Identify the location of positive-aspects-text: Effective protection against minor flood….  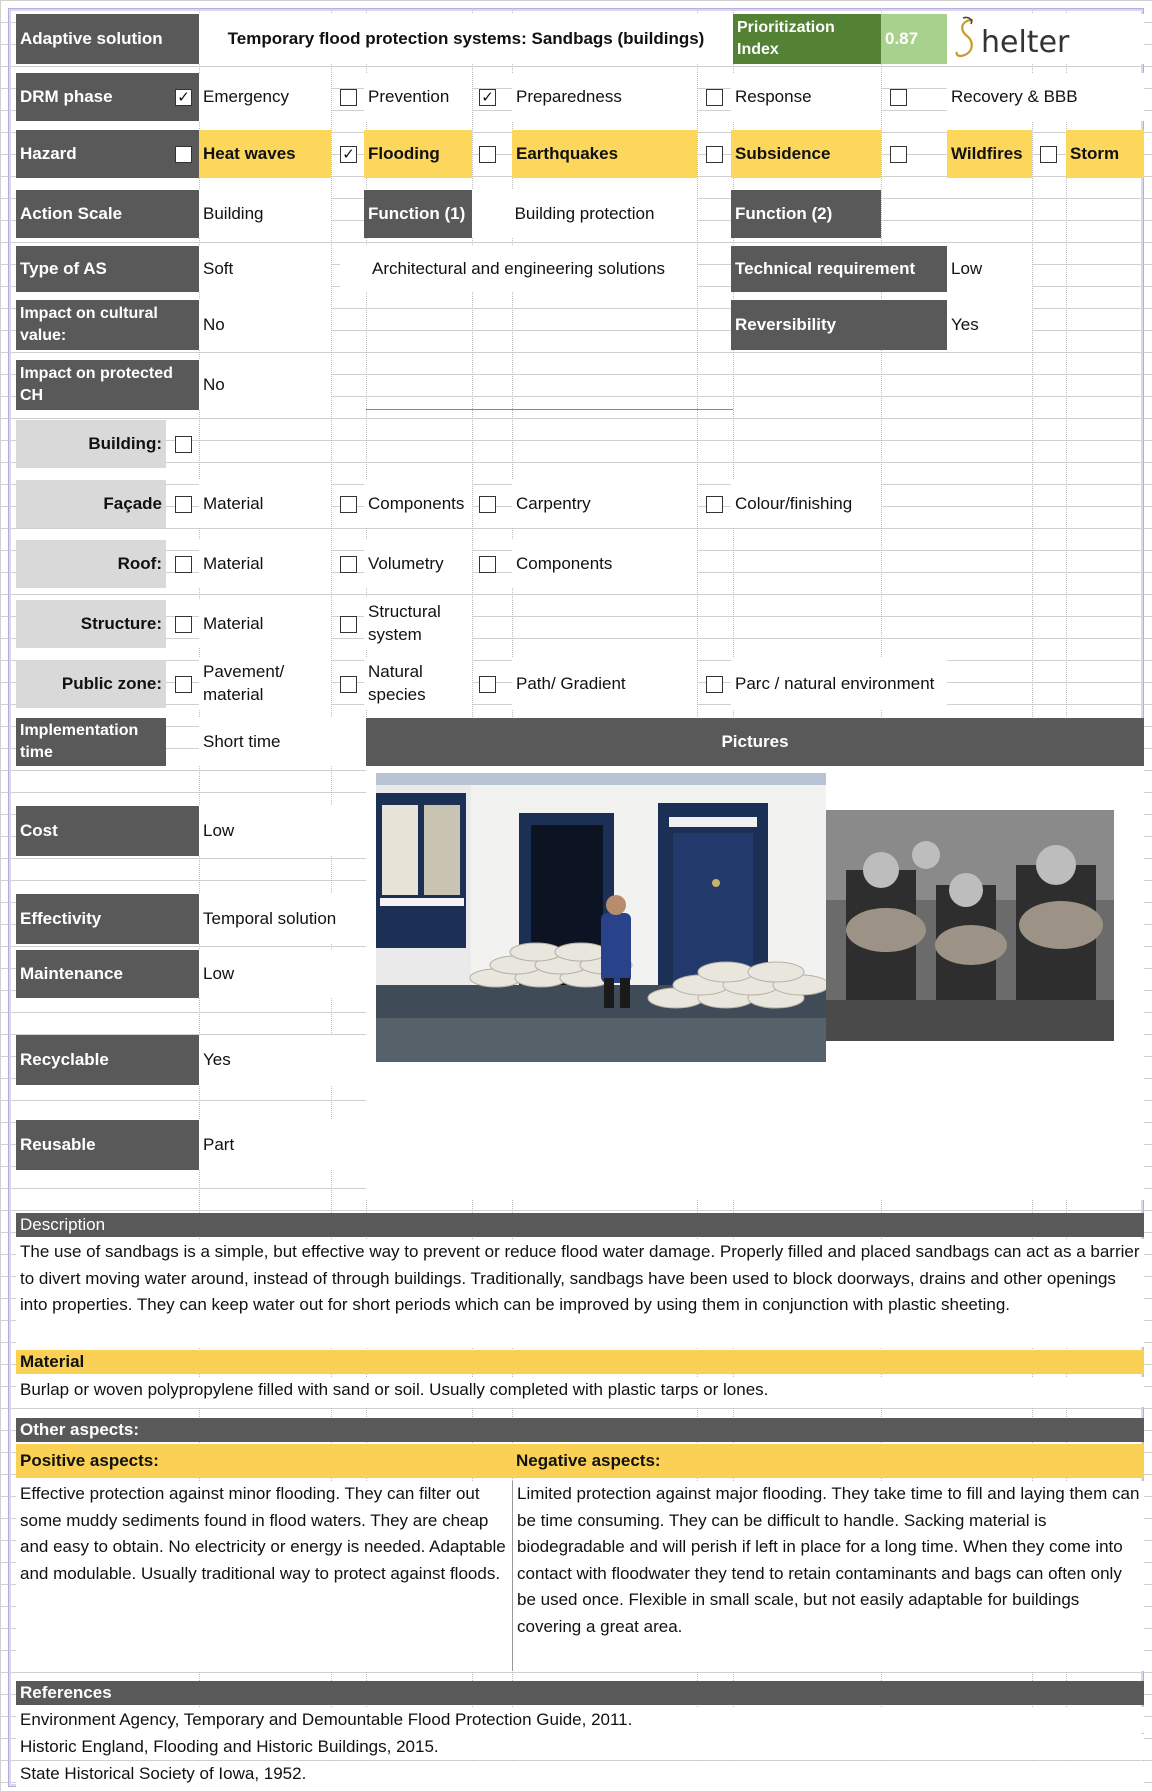
(264, 1576).